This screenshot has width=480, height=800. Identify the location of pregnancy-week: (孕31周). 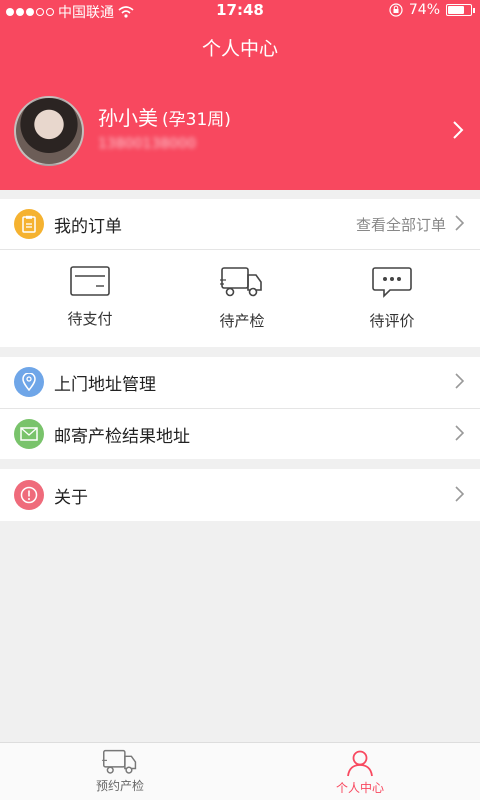
(196, 120).